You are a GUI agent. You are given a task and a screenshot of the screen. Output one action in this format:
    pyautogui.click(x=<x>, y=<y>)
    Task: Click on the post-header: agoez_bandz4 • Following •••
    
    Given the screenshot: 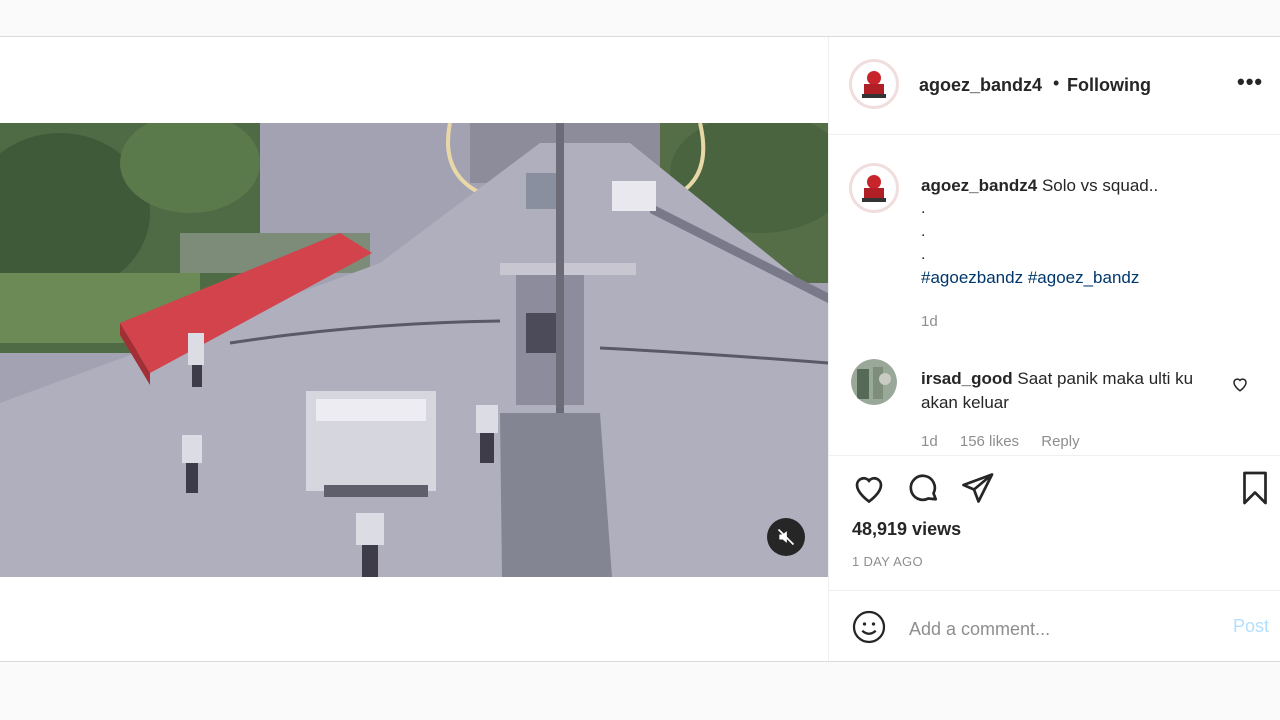 What is the action you would take?
    pyautogui.click(x=1054, y=86)
    